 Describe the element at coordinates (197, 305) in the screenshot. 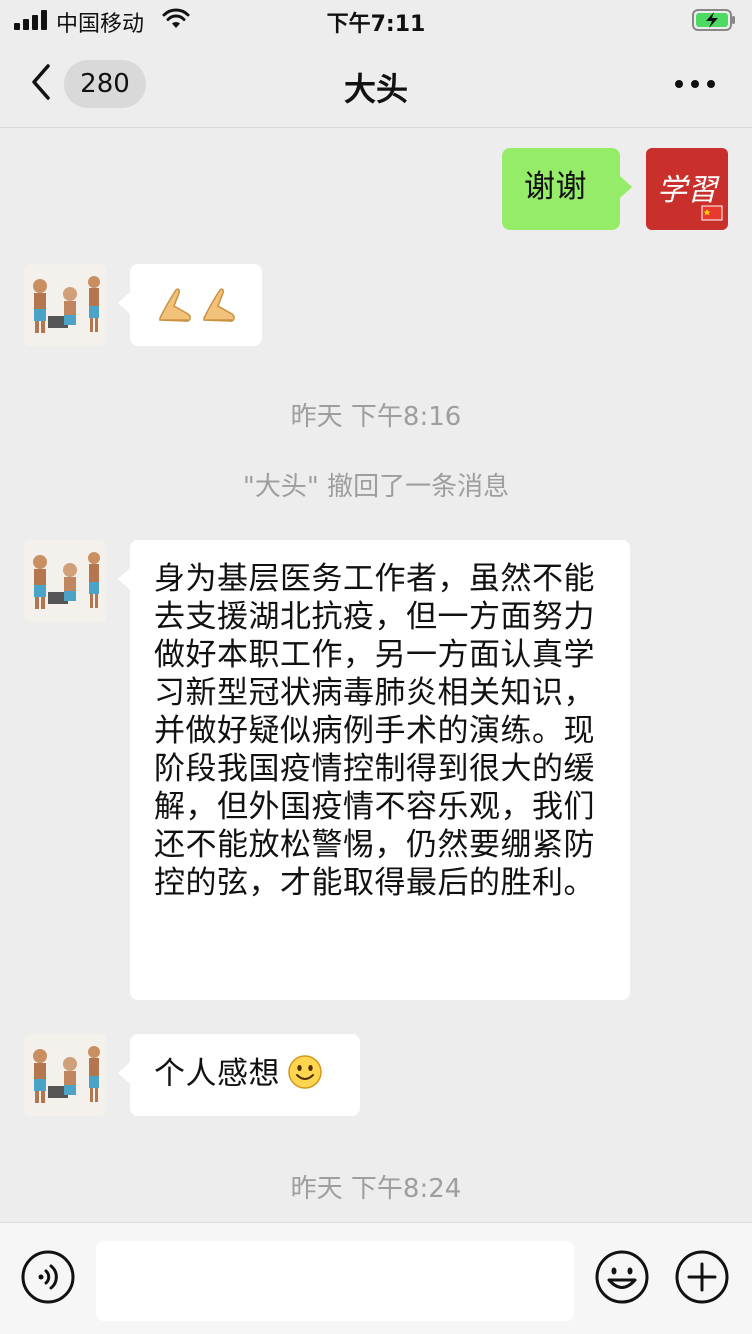

I see `praying-hands-icon` at that location.